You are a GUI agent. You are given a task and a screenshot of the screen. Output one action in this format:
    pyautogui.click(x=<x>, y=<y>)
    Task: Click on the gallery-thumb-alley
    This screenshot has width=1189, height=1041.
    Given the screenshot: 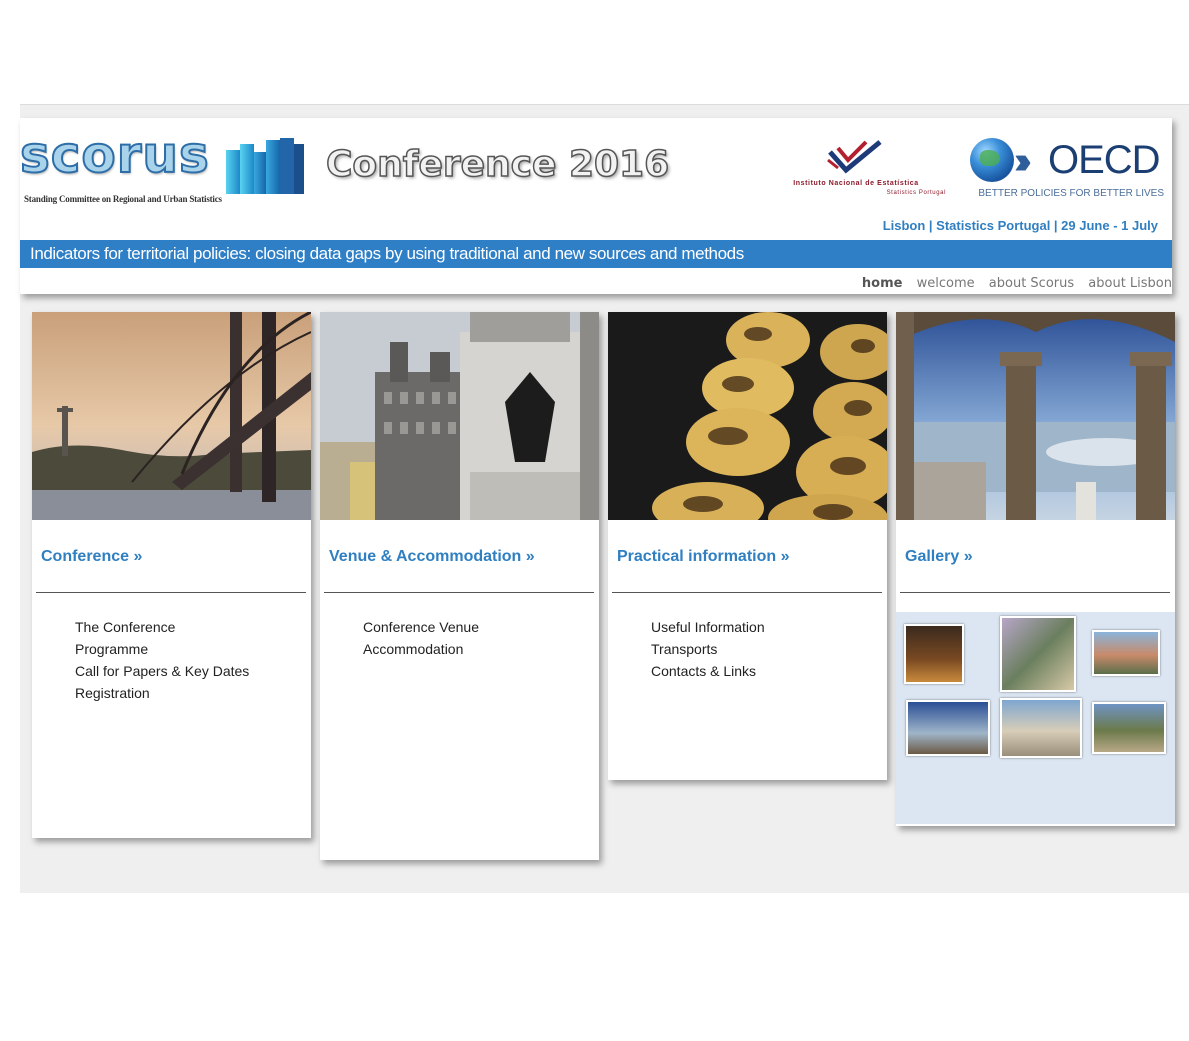 What is the action you would take?
    pyautogui.click(x=1038, y=654)
    